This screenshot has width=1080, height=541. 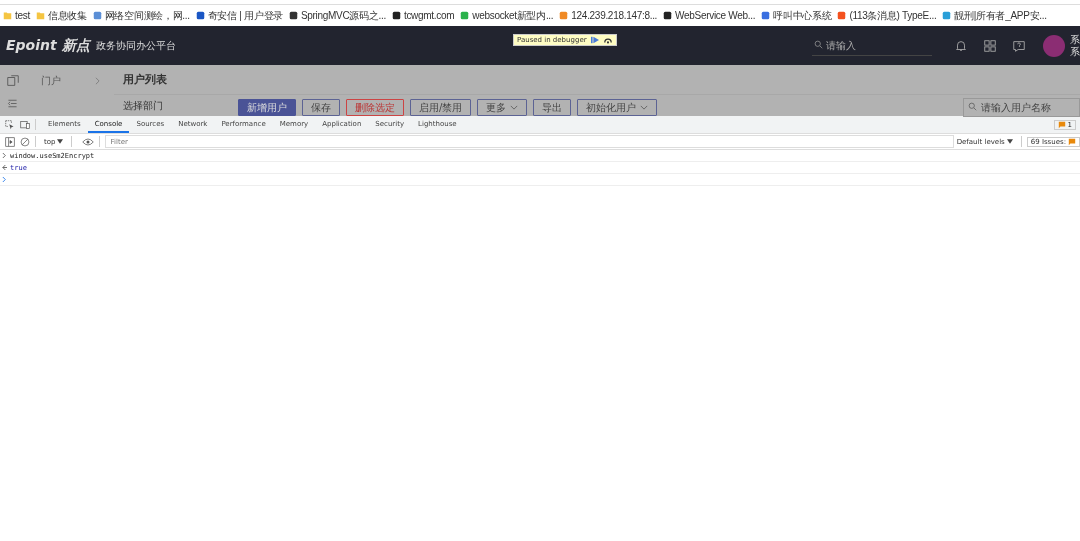 What do you see at coordinates (321, 107) in the screenshot?
I see `action-button: 保存` at bounding box center [321, 107].